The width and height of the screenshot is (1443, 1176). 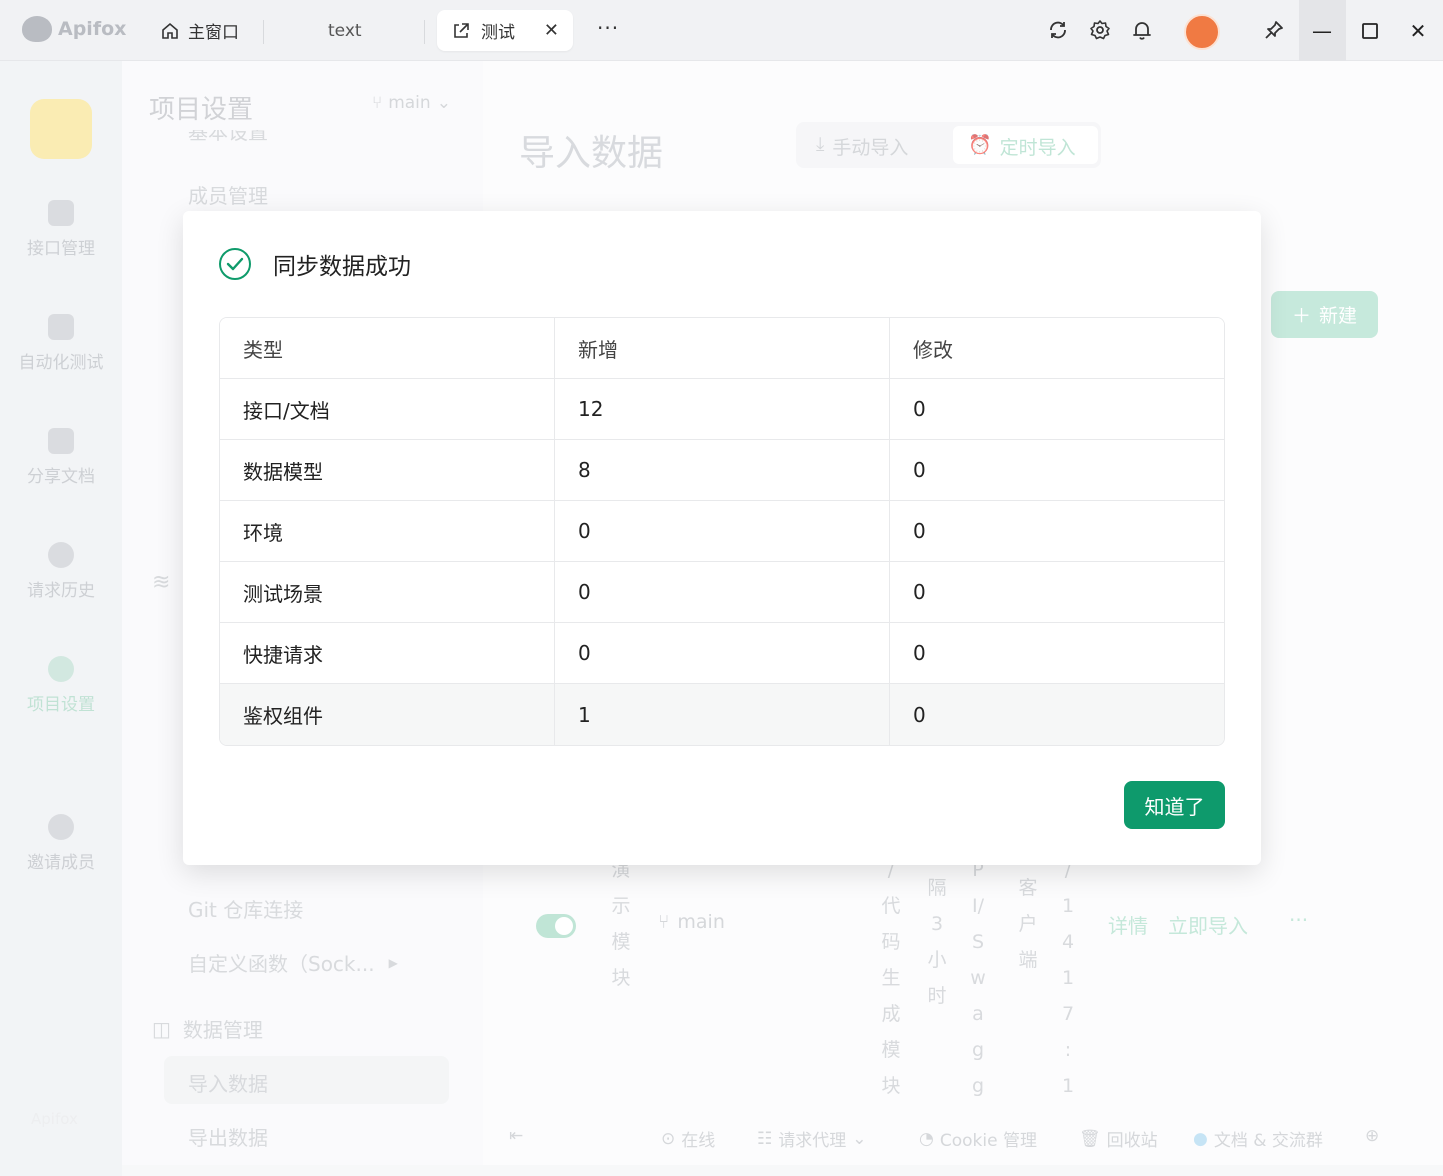 I want to click on cell-added: 12, so click(x=722, y=409).